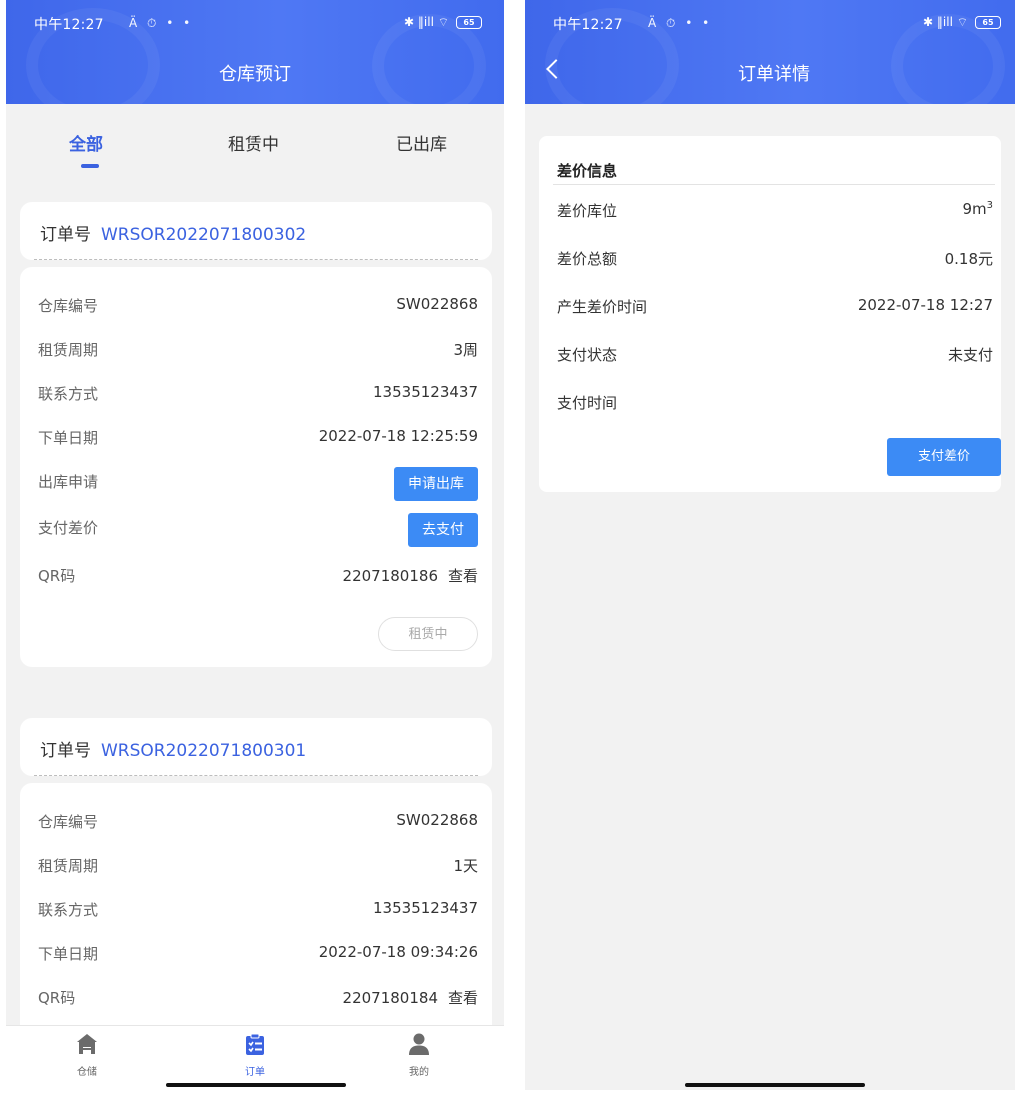 Image resolution: width=1015 pixels, height=1099 pixels. I want to click on qr-code-number: 2207180184, so click(390, 998).